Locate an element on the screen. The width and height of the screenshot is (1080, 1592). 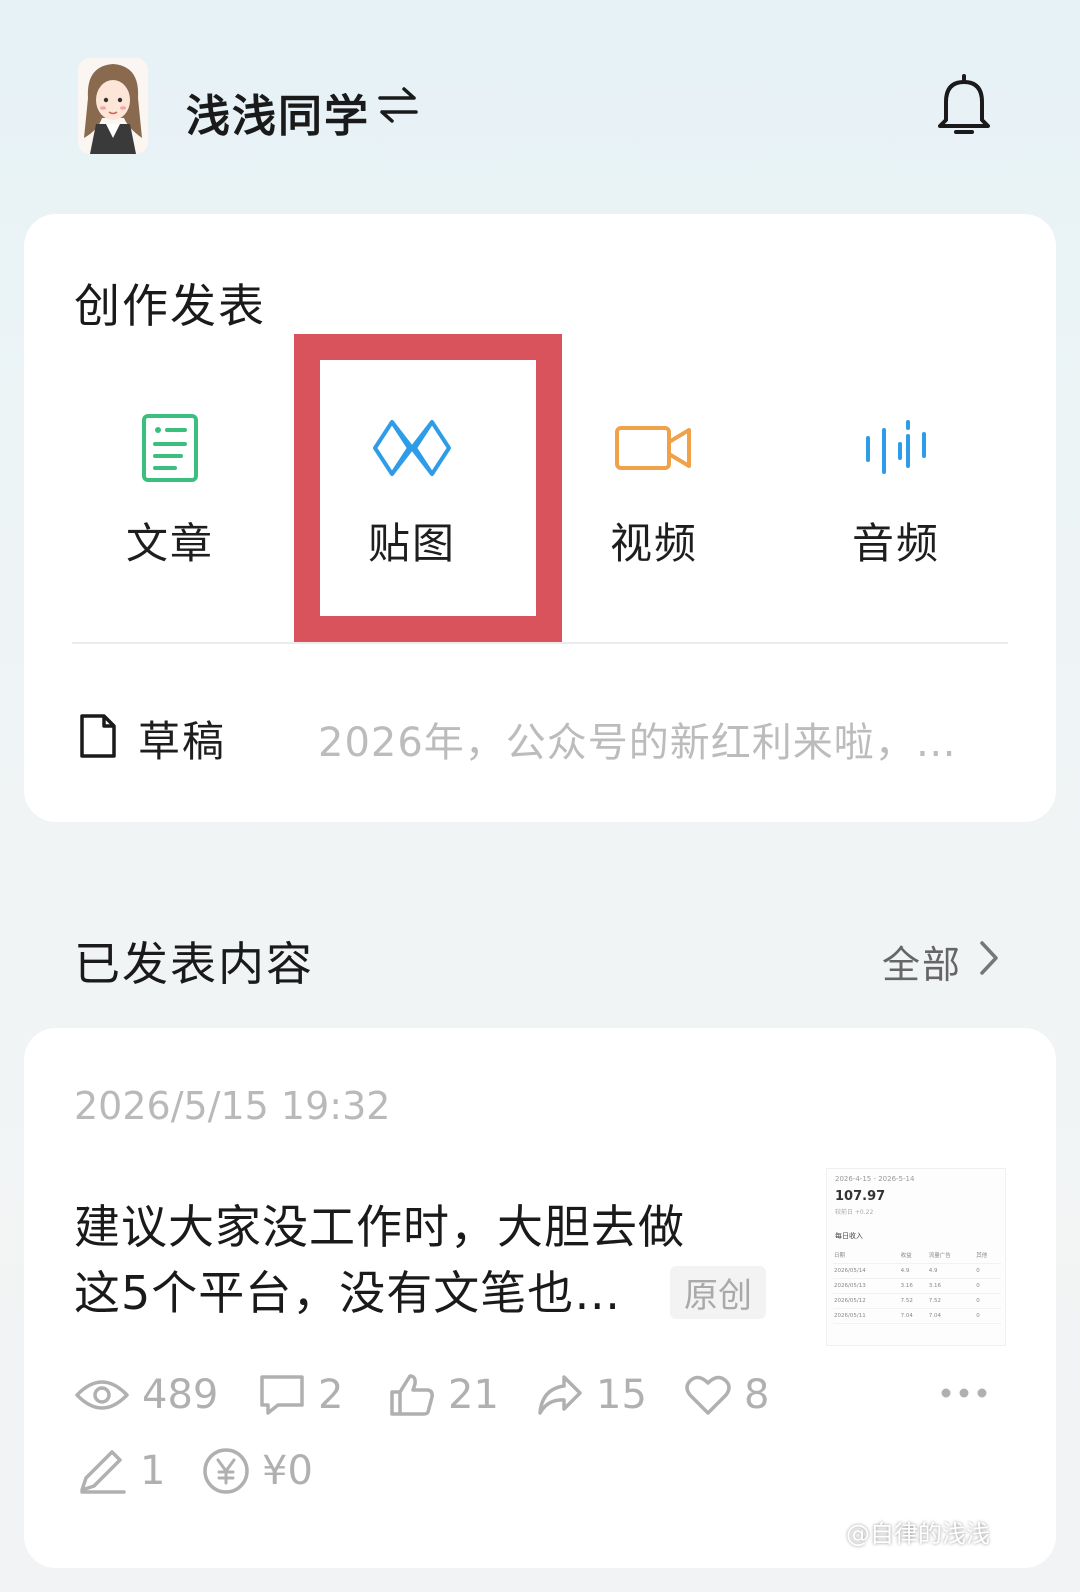
thumb-table-header: 日期 收益 流量广告 其他 is located at coordinates (917, 1255).